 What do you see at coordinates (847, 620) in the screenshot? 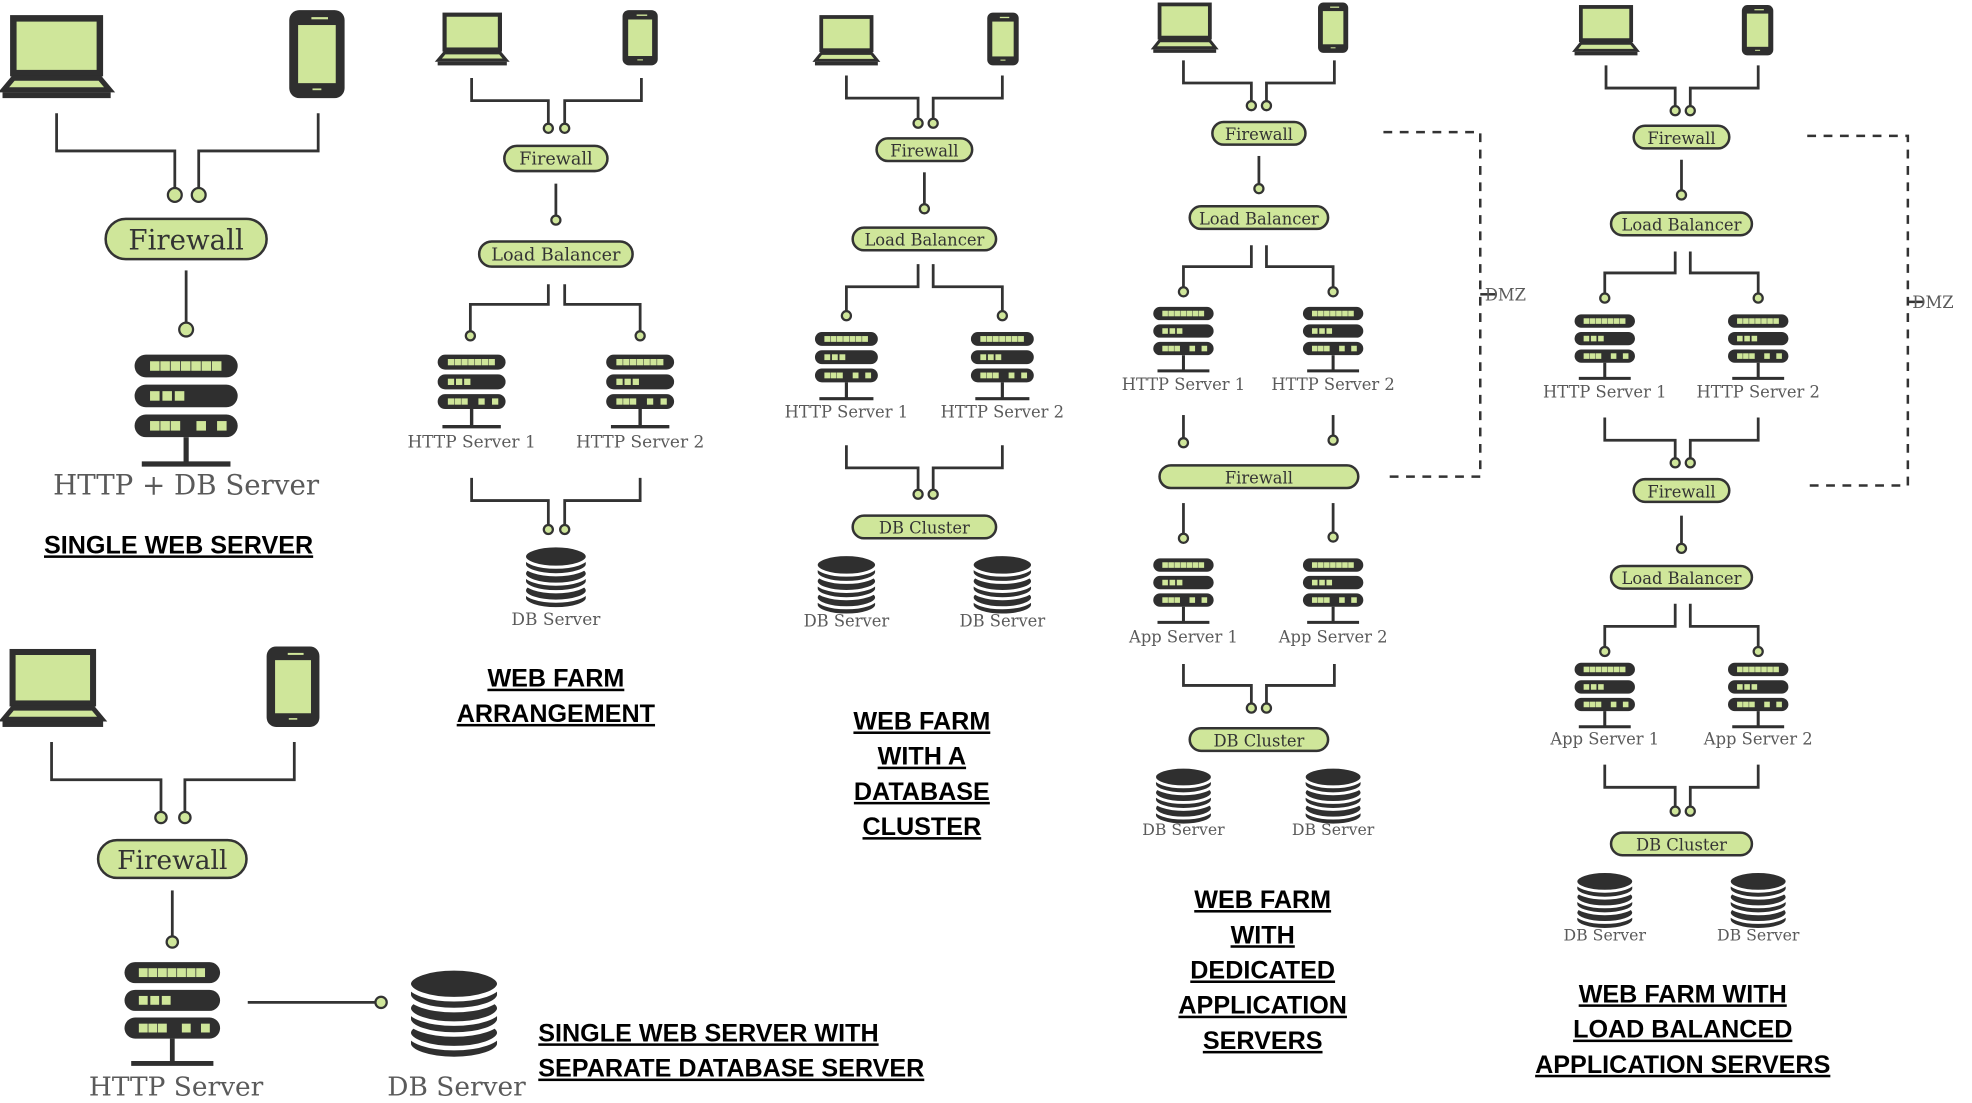
I see `db-server-1-label: DB Server` at bounding box center [847, 620].